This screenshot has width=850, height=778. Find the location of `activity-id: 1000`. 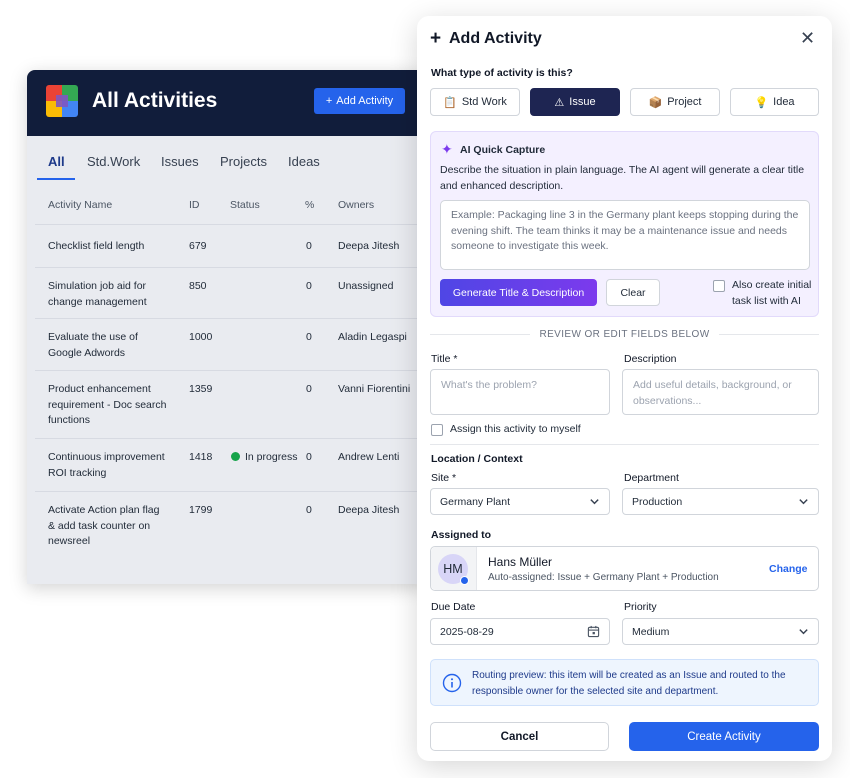

activity-id: 1000 is located at coordinates (201, 337).